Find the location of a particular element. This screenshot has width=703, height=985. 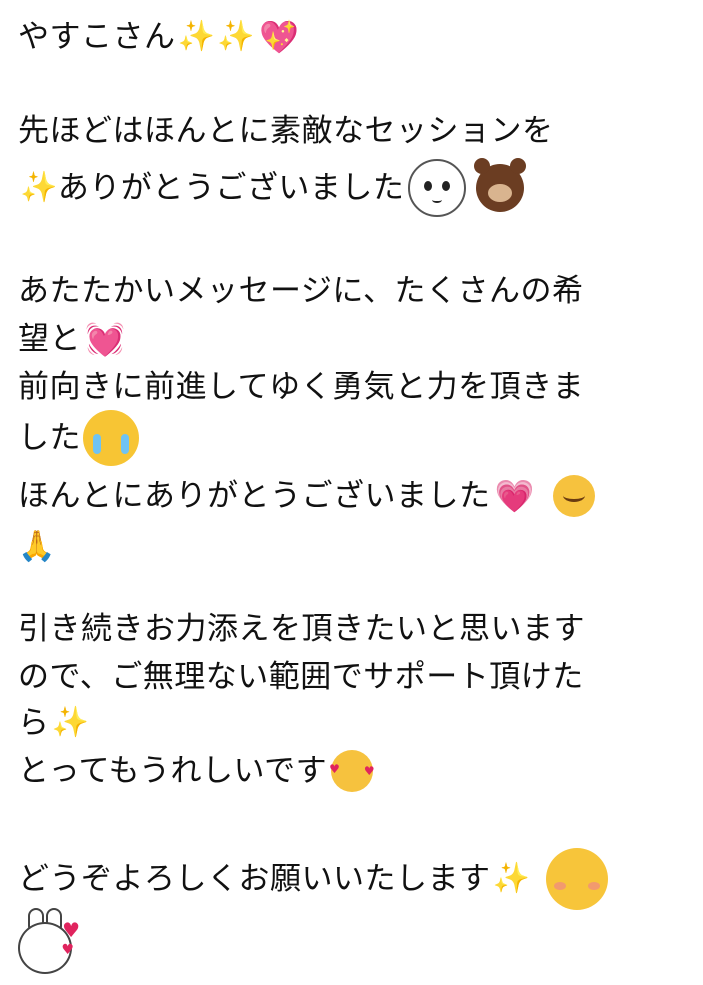

message-line-2: 先ほどはほんとに素敵なセッションを is located at coordinates (286, 131).